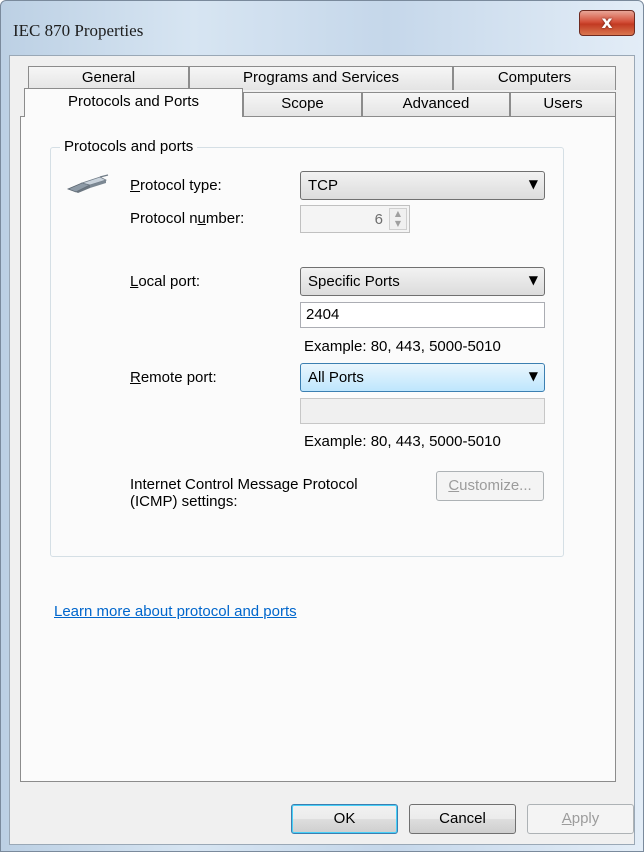 This screenshot has height=852, width=644. I want to click on ok-button: OK, so click(344, 819).